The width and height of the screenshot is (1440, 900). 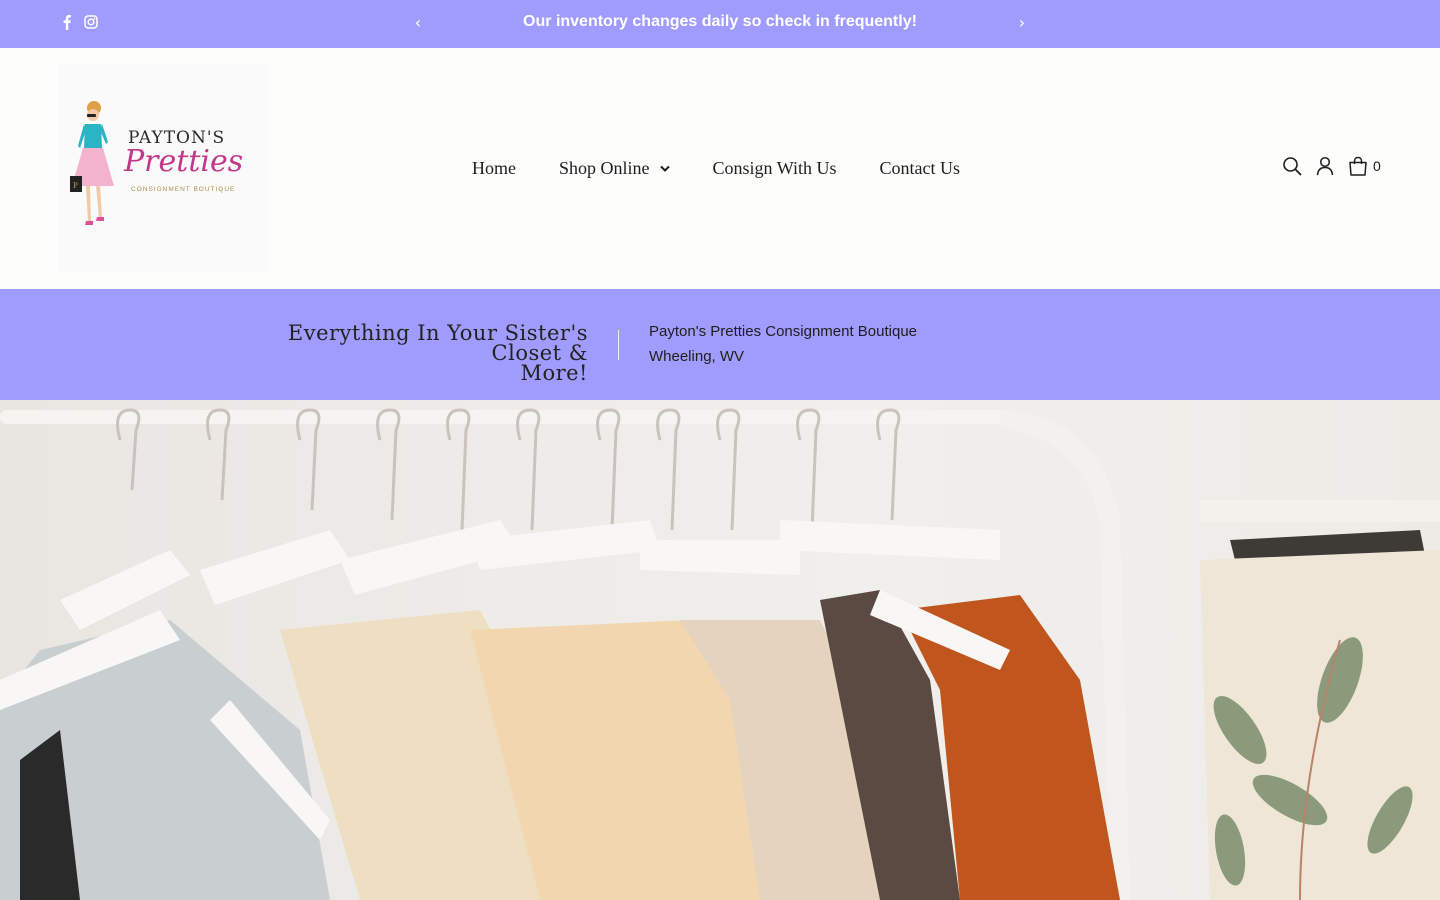 I want to click on nav-item-consign-with-us: Consign With Us, so click(x=775, y=168).